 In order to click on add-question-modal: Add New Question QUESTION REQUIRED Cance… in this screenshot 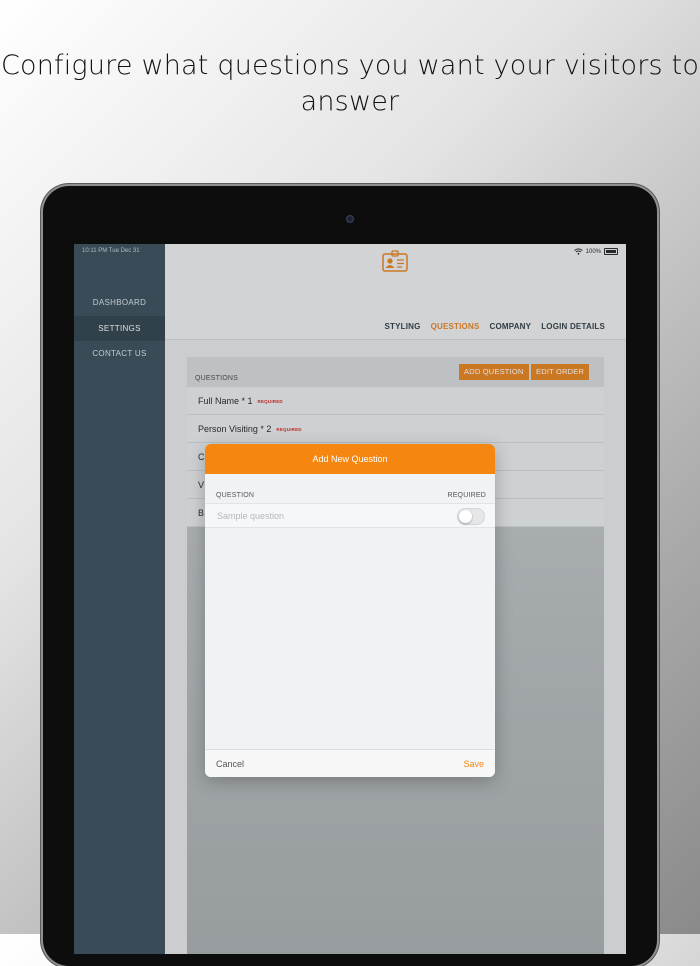, I will do `click(350, 610)`.